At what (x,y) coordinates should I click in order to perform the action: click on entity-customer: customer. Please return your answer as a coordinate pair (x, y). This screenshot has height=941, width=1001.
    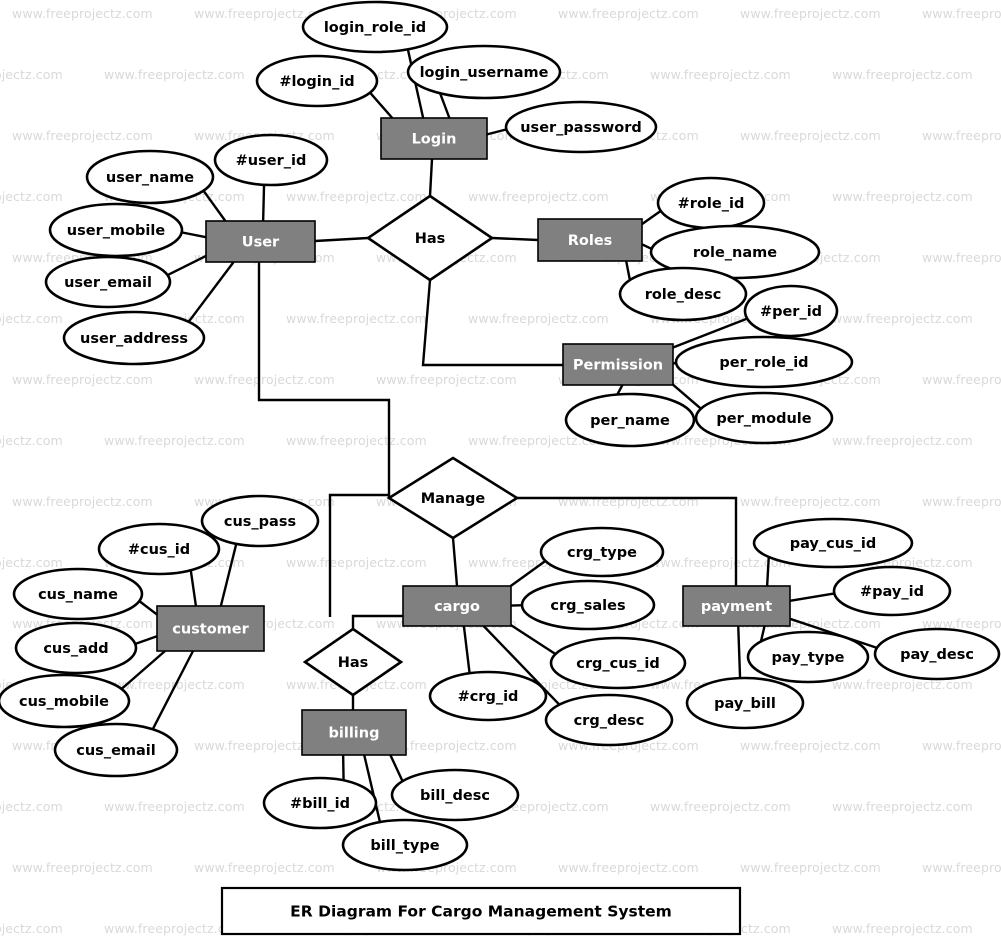
    Looking at the image, I should click on (210, 628).